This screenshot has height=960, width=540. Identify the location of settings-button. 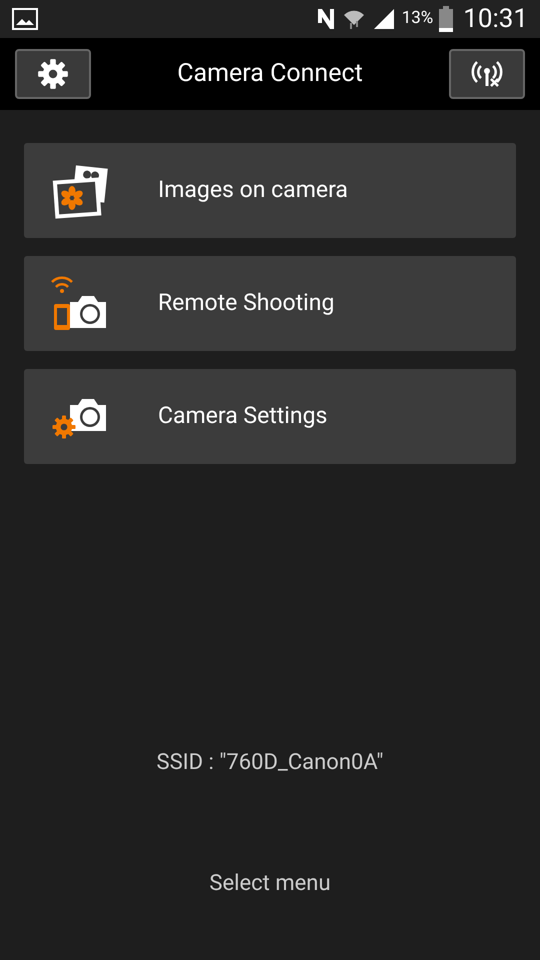
(53, 74).